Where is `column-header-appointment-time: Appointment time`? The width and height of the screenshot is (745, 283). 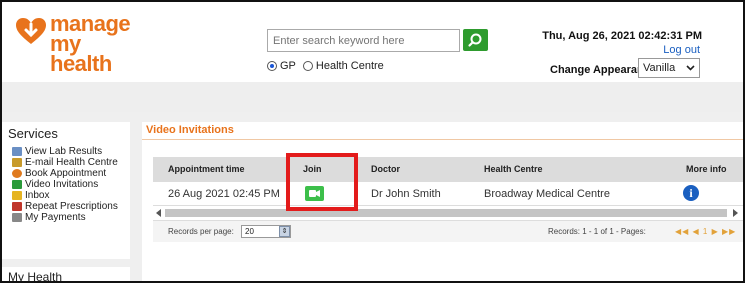
column-header-appointment-time: Appointment time is located at coordinates (206, 169).